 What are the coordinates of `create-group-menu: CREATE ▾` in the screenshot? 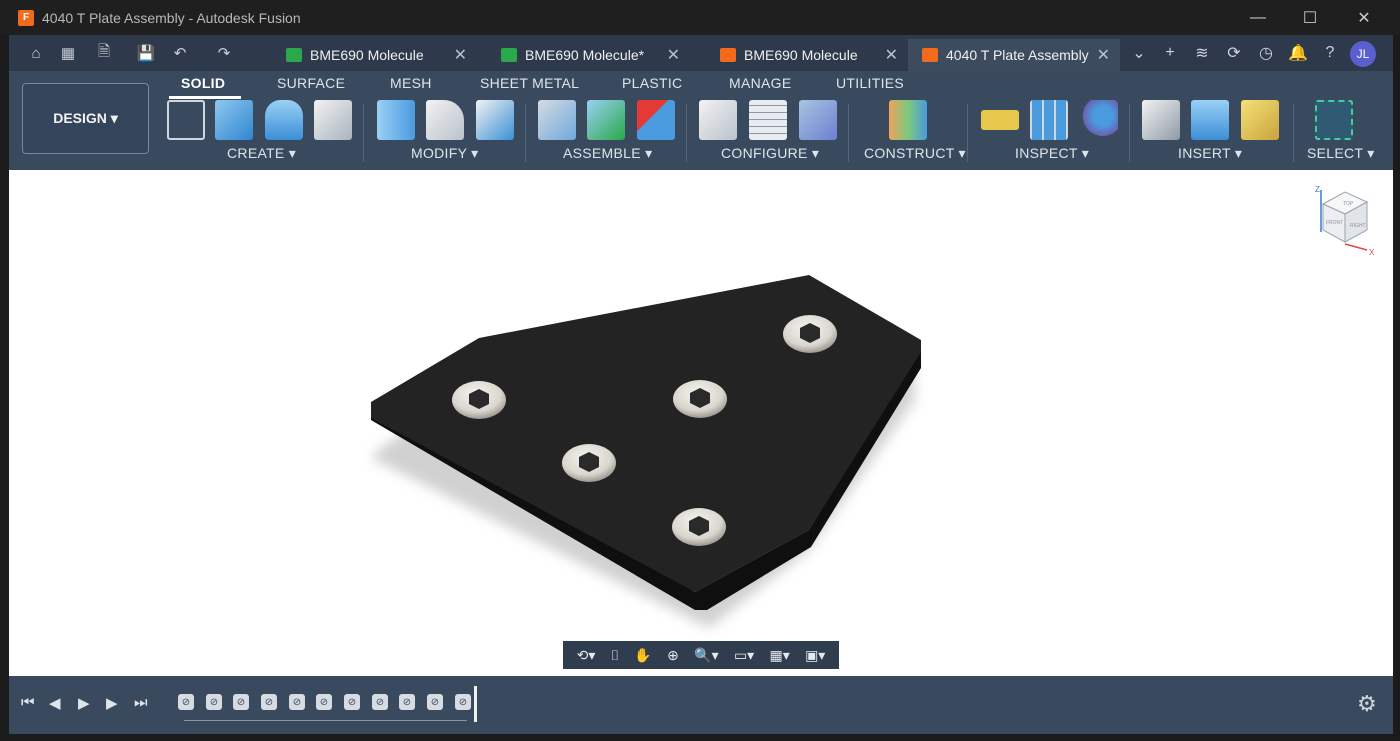 It's located at (261, 153).